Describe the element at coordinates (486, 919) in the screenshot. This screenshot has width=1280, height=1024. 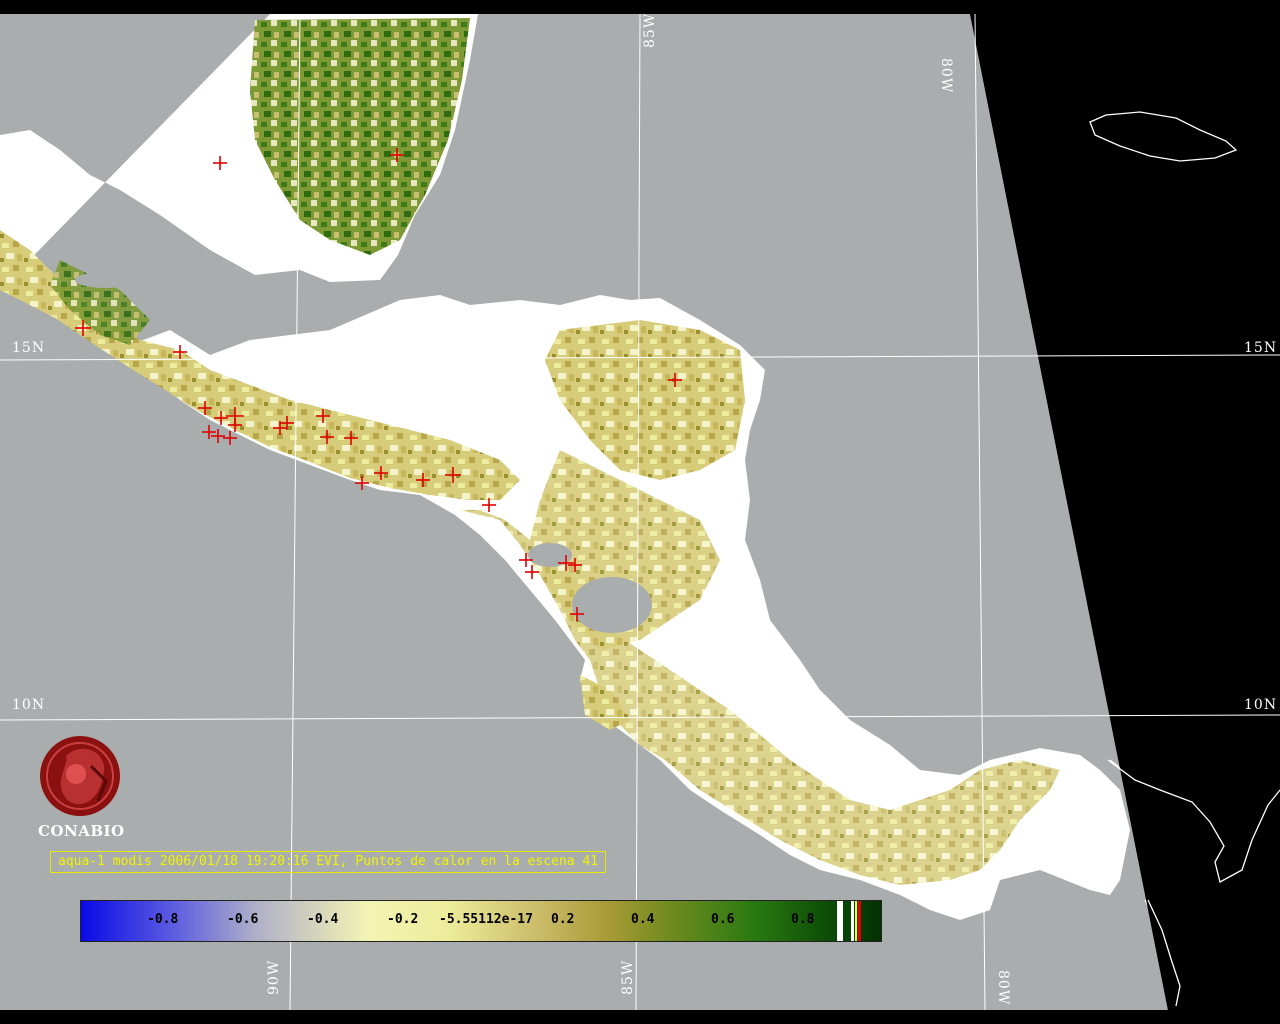
I see `colorbar-tick: -5.55112e-17` at that location.